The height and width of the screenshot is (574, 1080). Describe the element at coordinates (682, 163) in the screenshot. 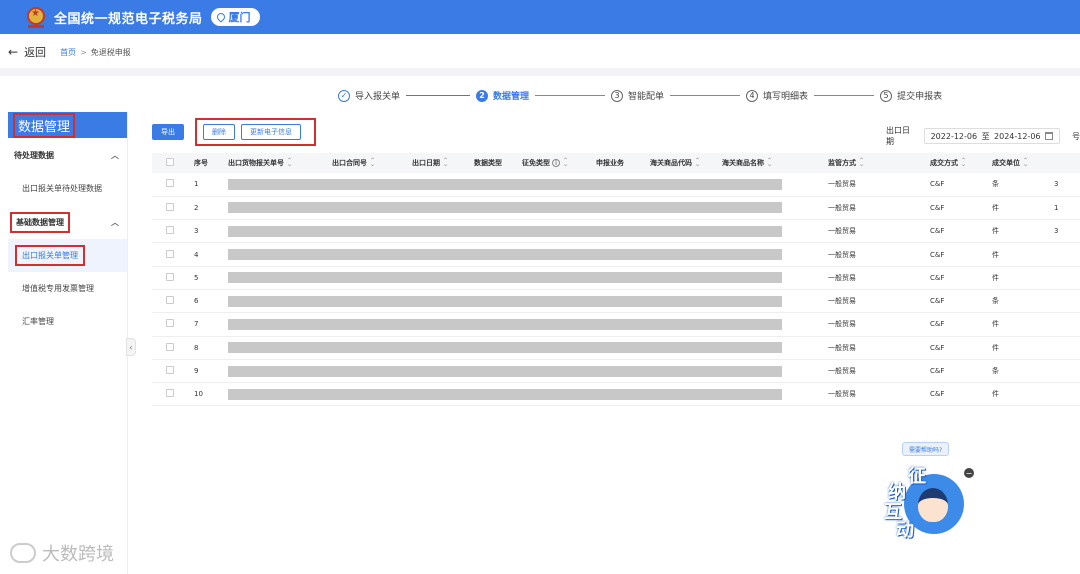

I see `header-hs-code: 海关商品代码 ⌃ ⌄` at that location.